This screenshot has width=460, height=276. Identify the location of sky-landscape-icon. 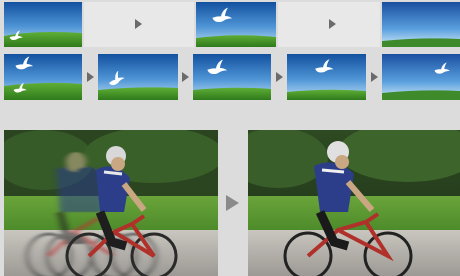
(421, 24).